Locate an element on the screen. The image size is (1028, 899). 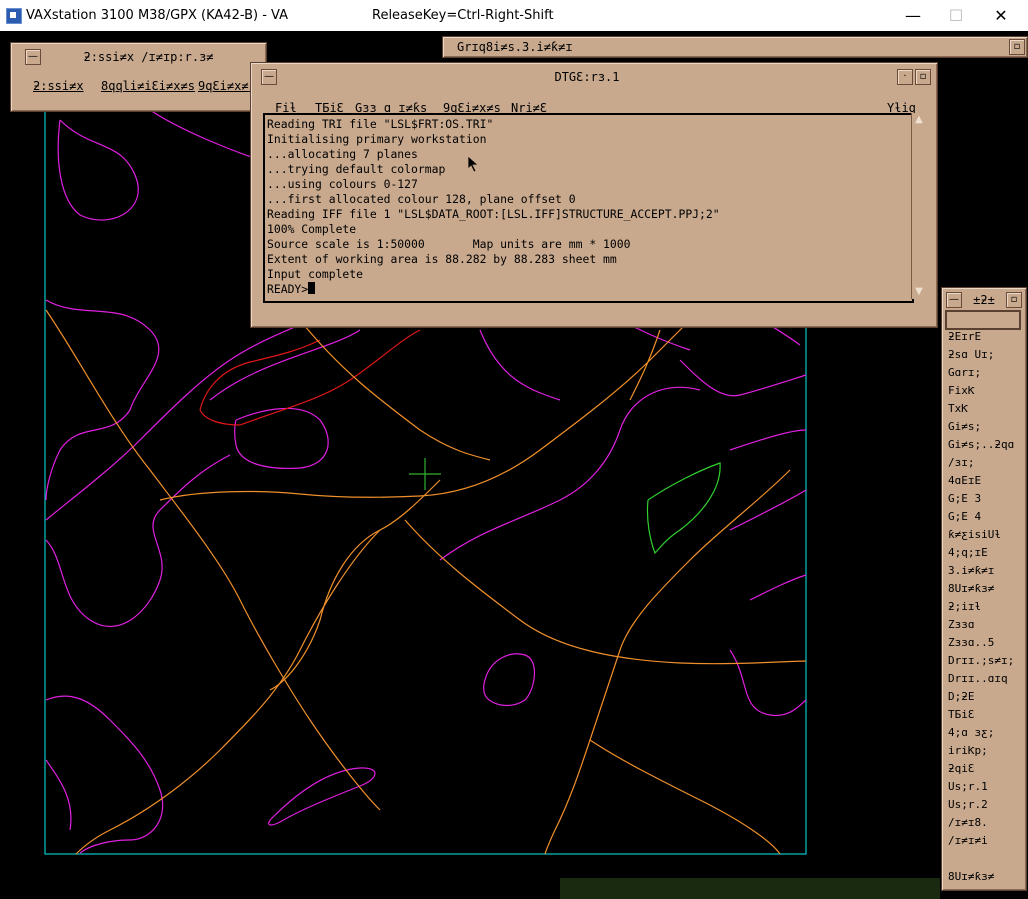
command-item: Drɪɪ..ɑɪq is located at coordinates (983, 679).